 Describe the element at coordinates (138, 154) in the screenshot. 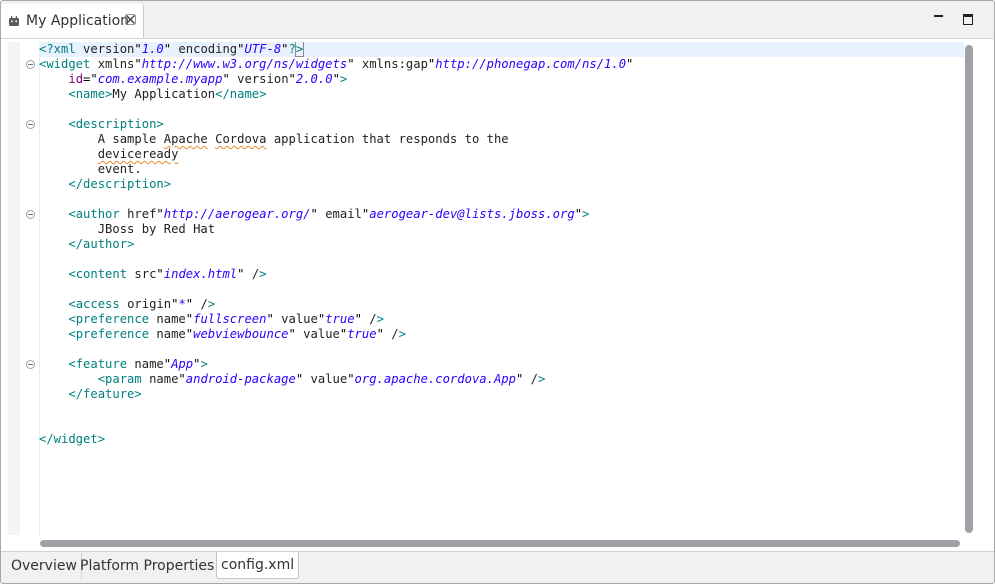

I see `code-line: deviceready` at that location.